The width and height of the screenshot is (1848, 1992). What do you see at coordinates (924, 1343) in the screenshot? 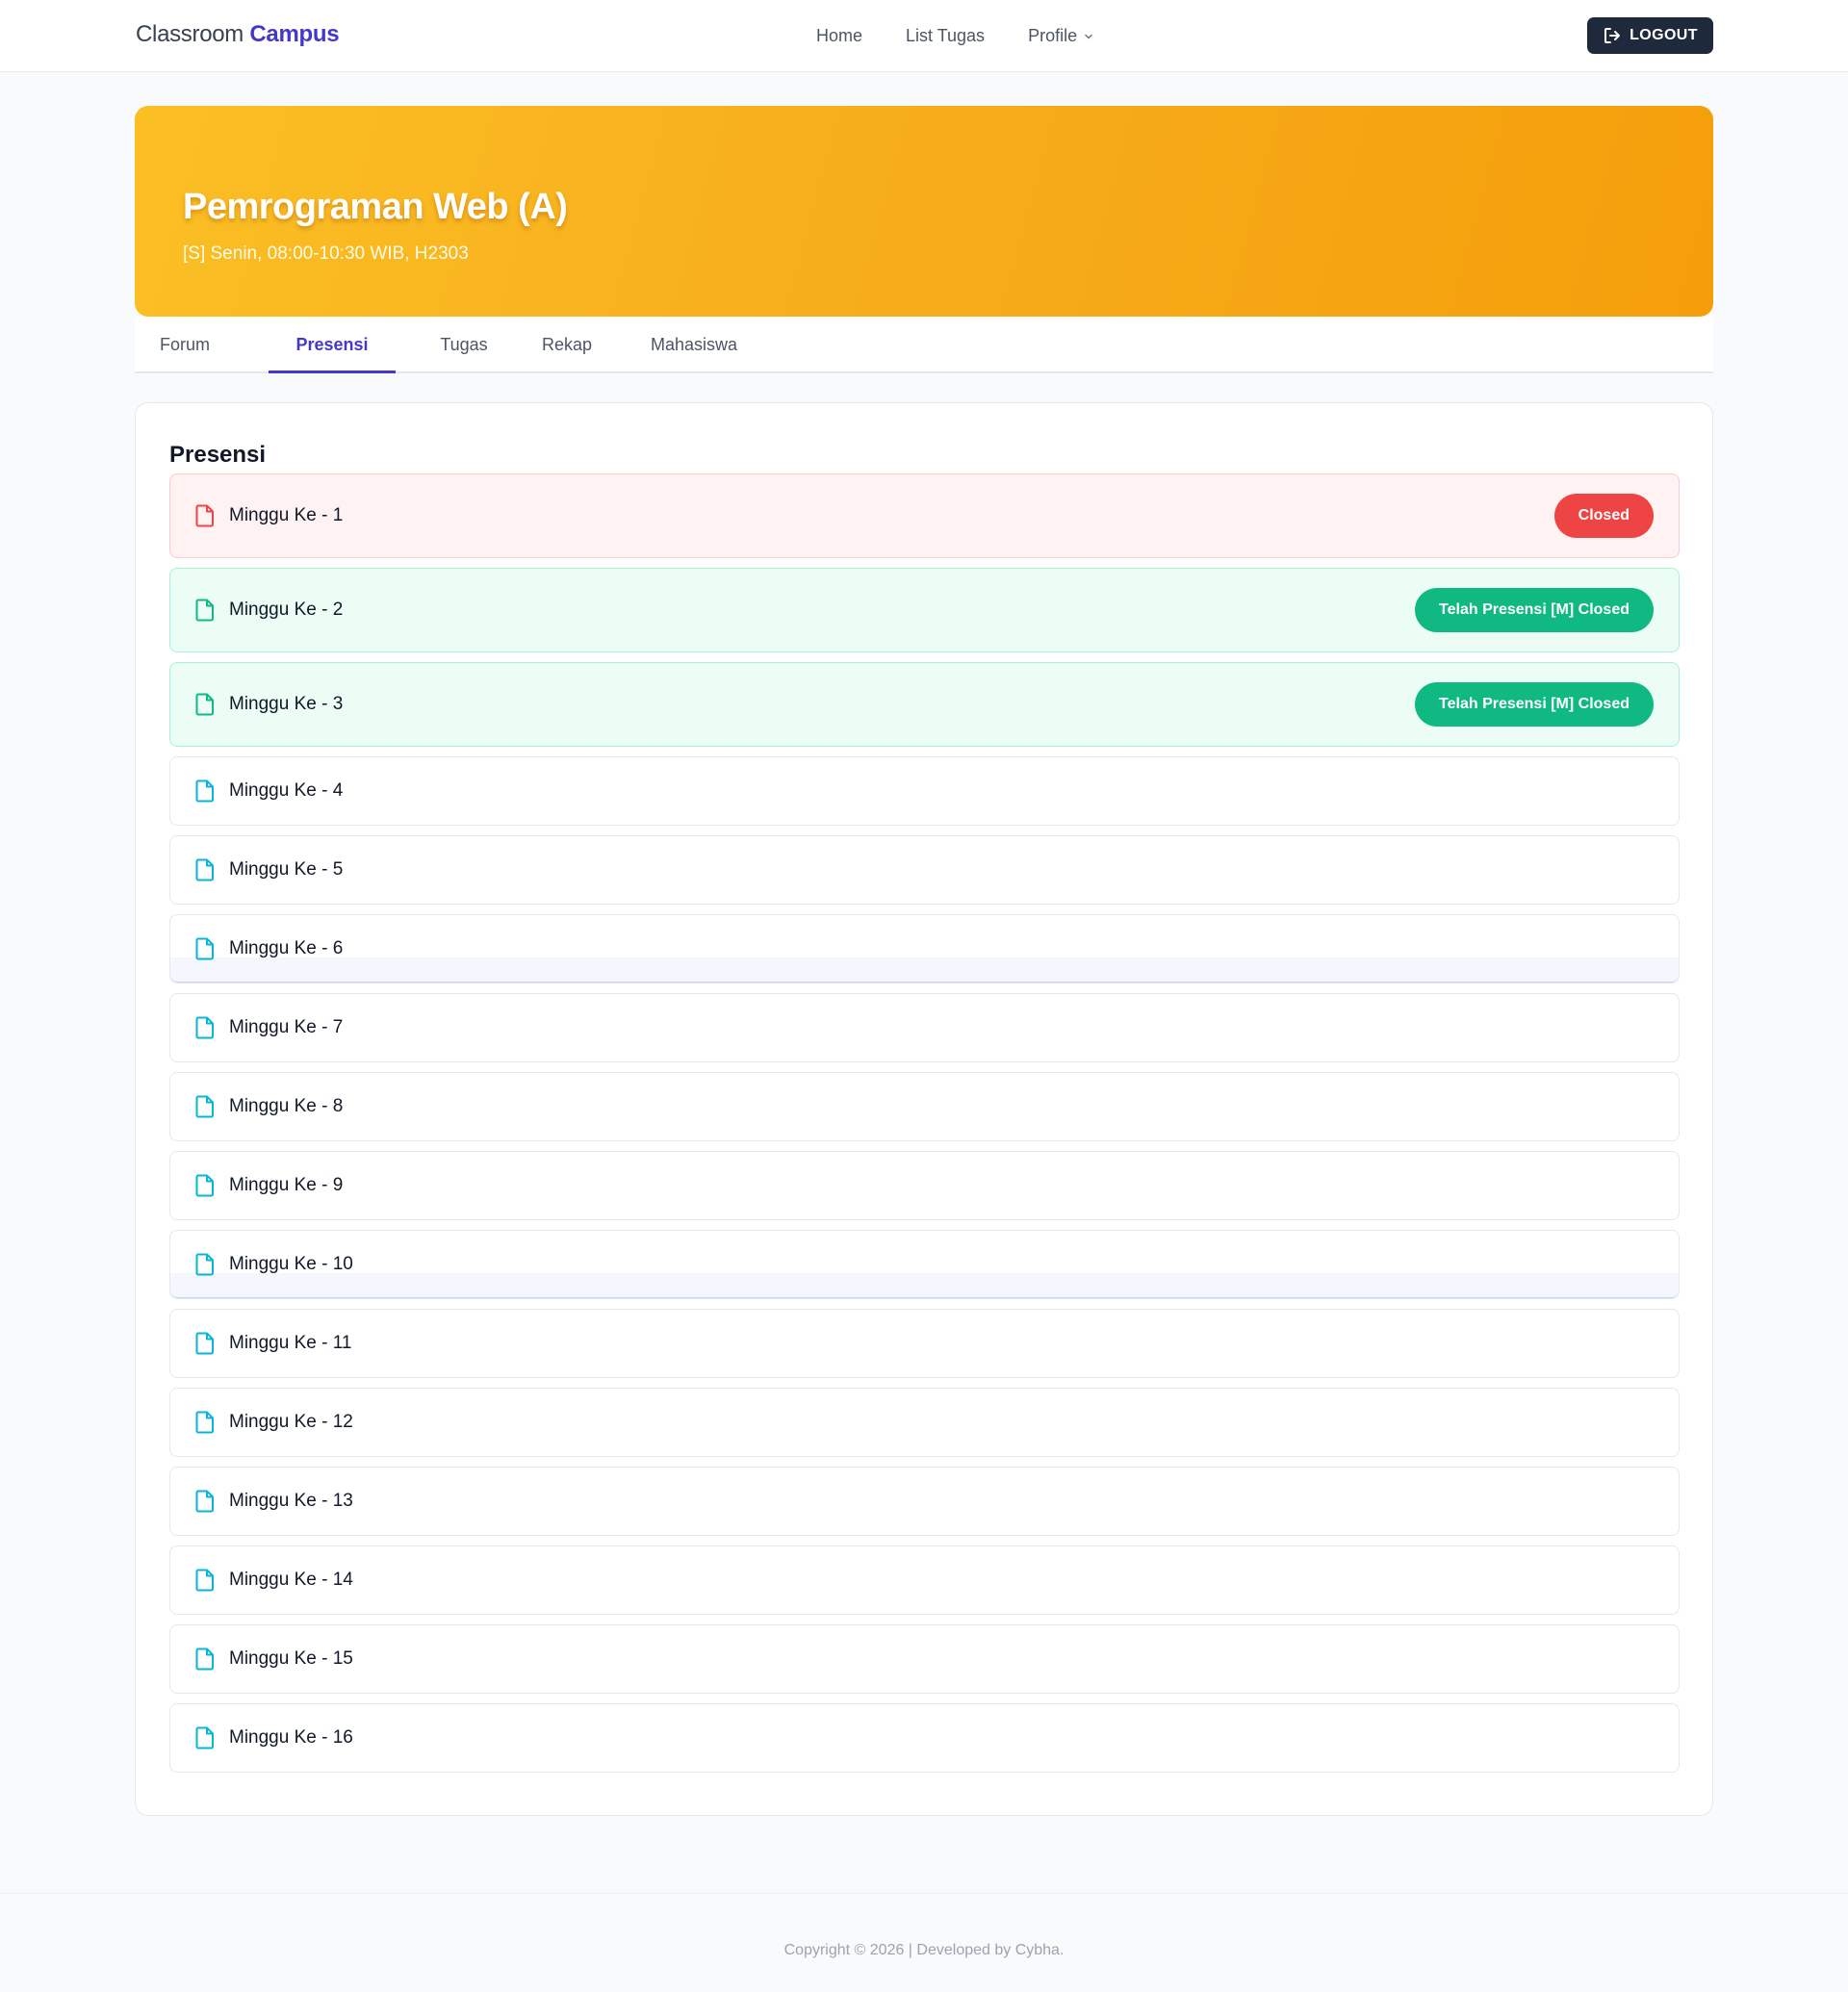
I see `presensi-item: Minggu Ke - 11` at bounding box center [924, 1343].